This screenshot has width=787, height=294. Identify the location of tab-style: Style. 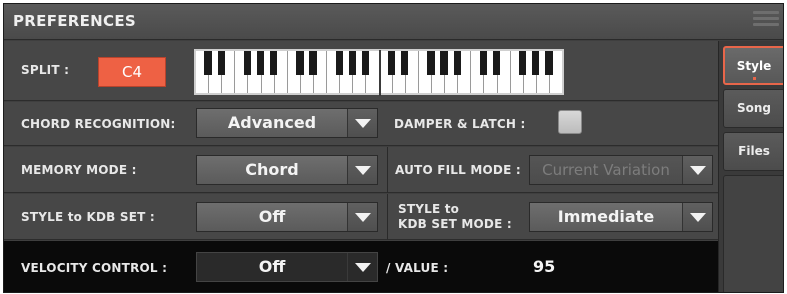
(753, 65).